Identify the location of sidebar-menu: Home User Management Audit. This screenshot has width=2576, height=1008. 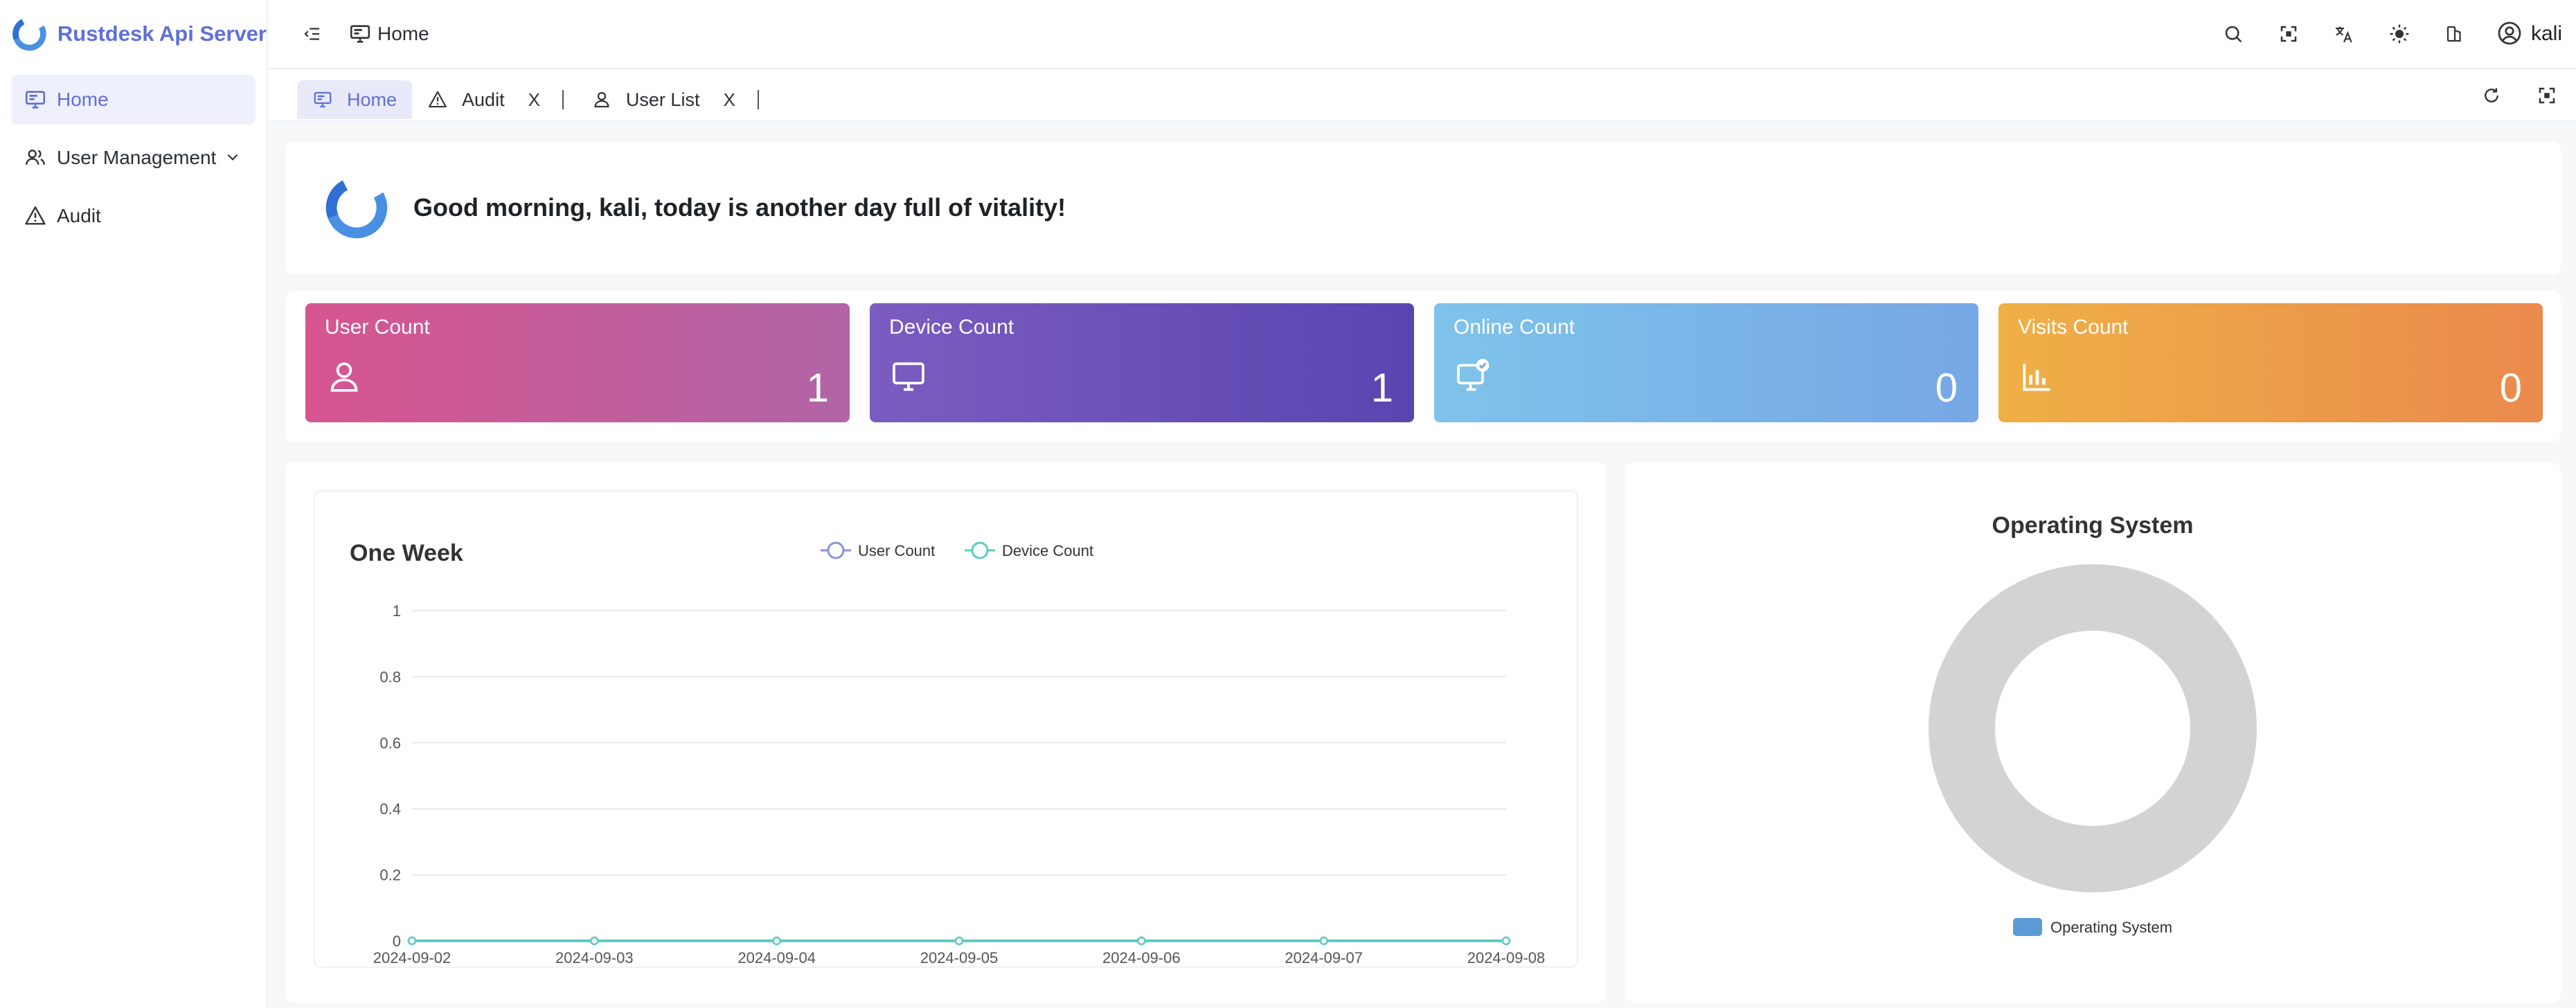
(133, 162).